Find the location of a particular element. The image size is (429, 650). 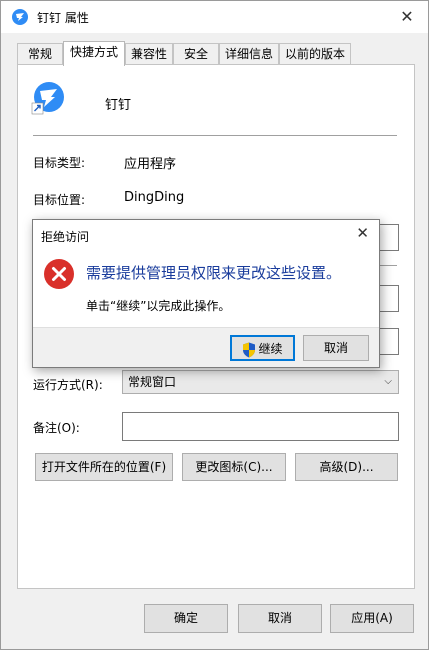

app-name: 钉钉 is located at coordinates (118, 105).